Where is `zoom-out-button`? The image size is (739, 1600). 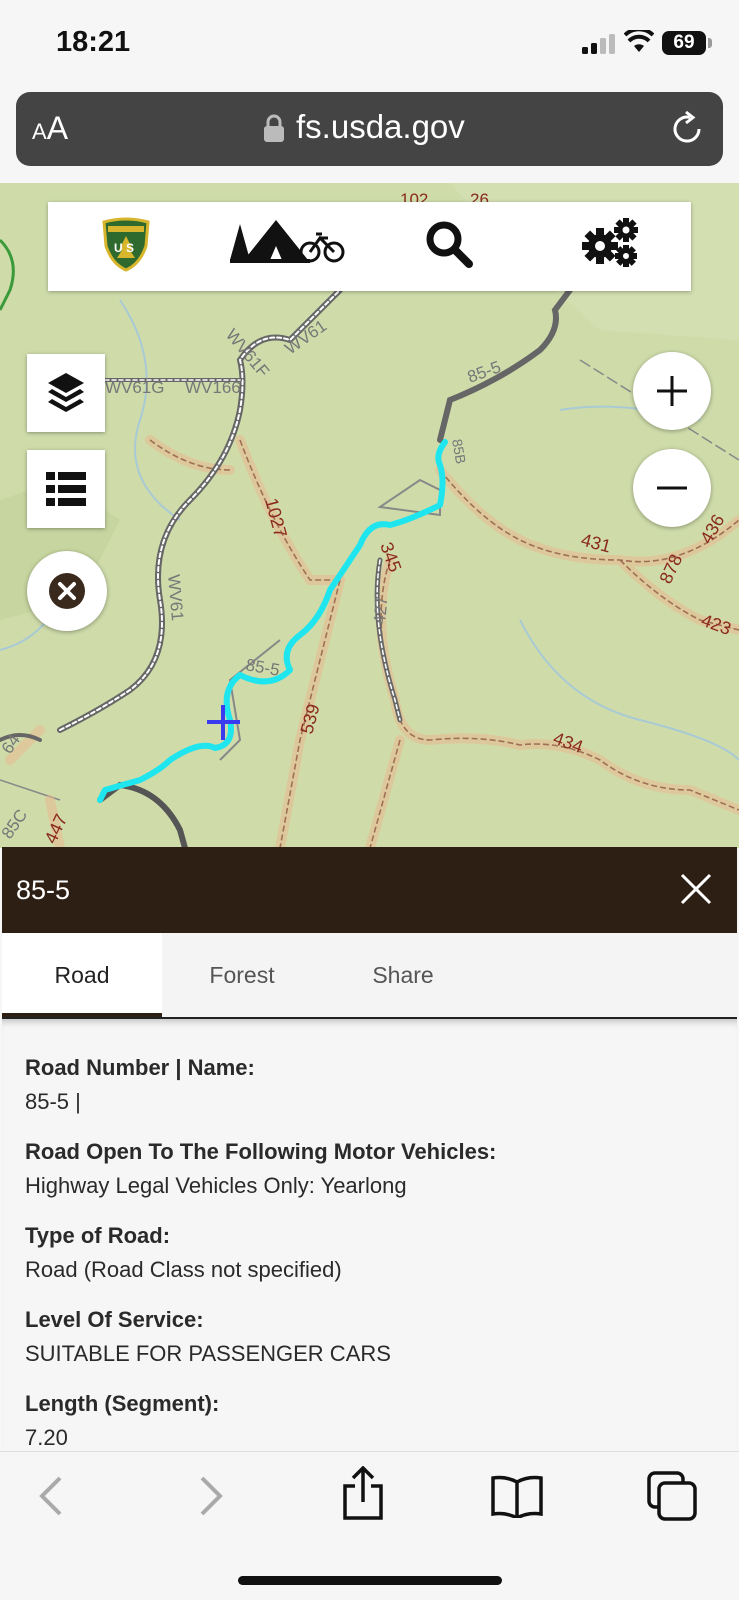 zoom-out-button is located at coordinates (672, 488).